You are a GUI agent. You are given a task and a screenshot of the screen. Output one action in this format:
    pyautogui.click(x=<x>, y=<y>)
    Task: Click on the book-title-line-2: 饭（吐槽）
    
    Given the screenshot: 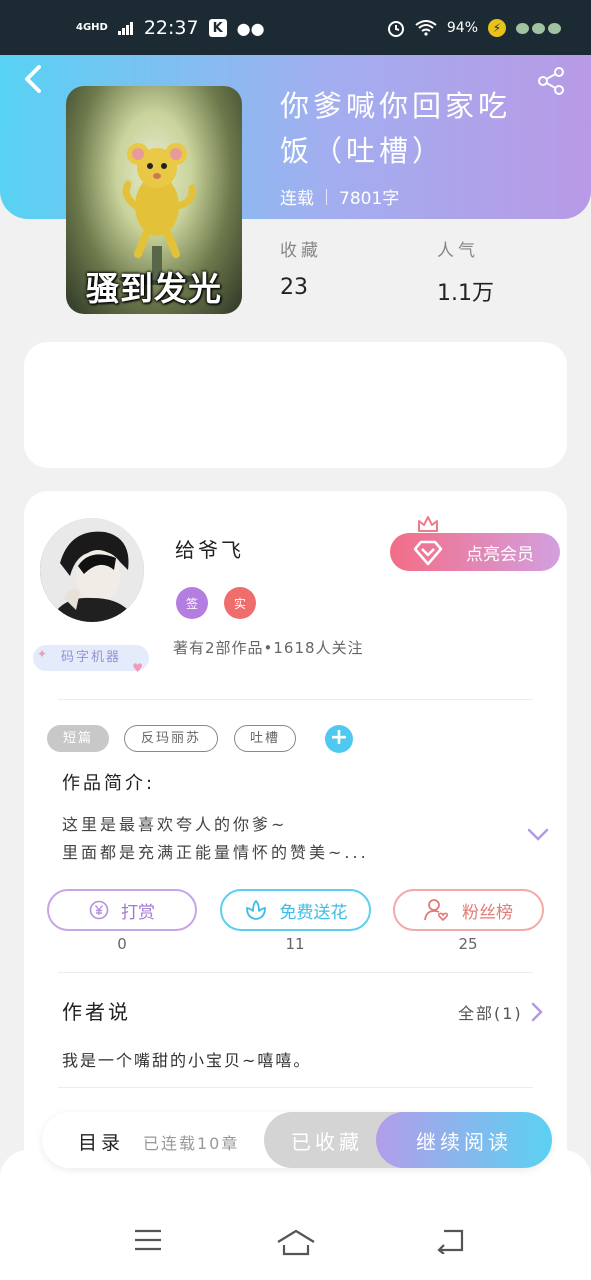 What is the action you would take?
    pyautogui.click(x=363, y=151)
    